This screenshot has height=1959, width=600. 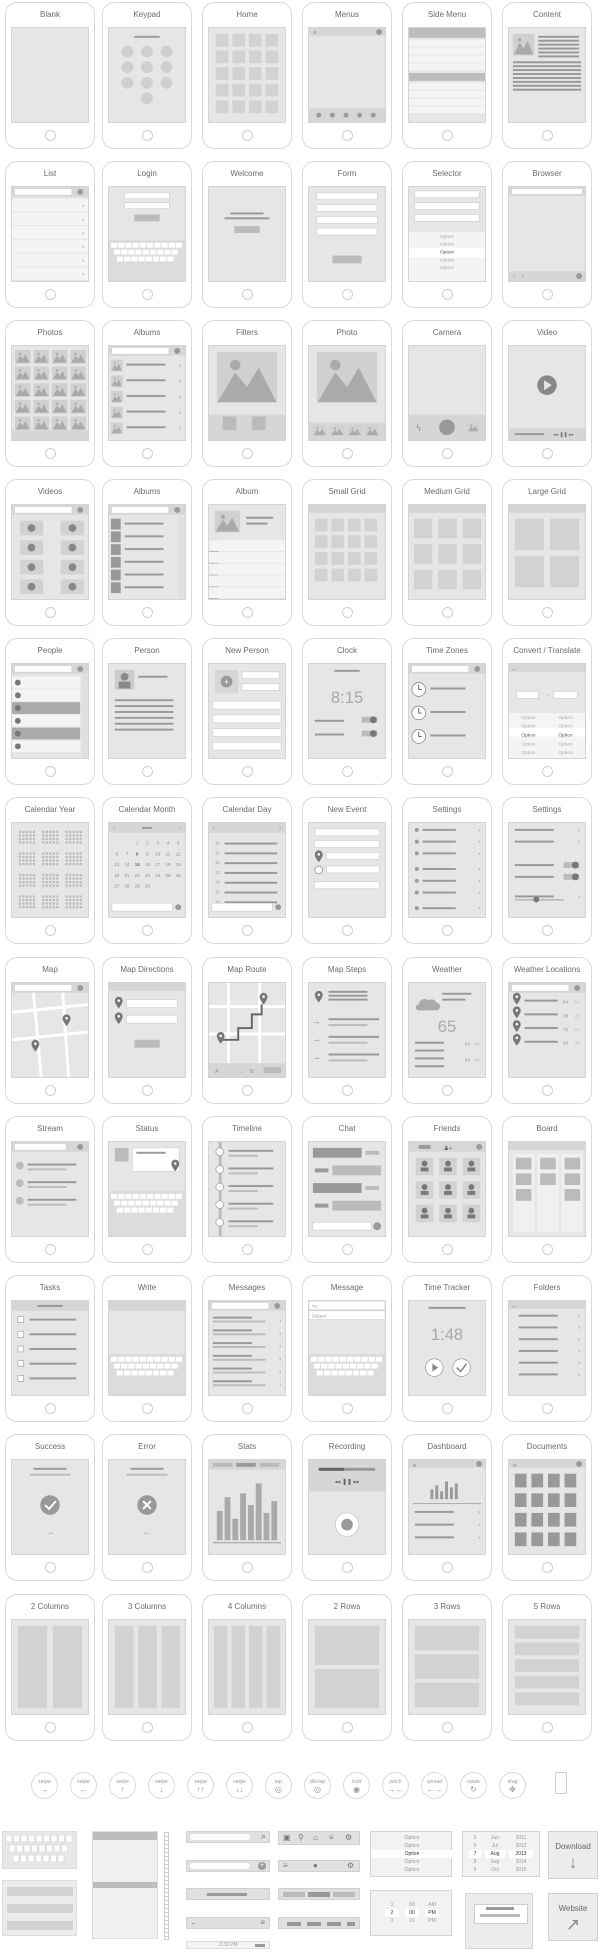 I want to click on screen-video: ◂◂ ❚❚ ▸▸, so click(x=547, y=393).